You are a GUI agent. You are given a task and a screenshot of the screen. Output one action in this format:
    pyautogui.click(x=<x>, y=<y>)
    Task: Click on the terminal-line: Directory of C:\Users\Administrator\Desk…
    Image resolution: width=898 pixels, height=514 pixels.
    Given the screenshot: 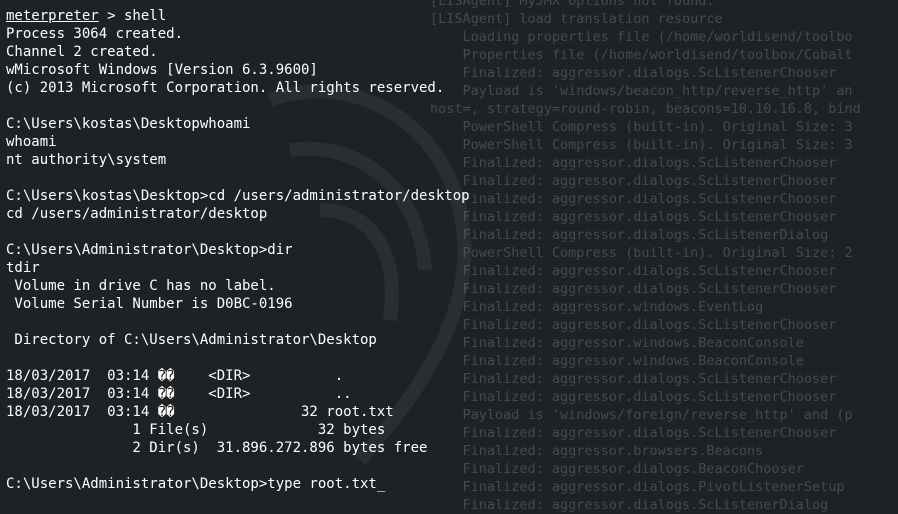 What is the action you would take?
    pyautogui.click(x=452, y=340)
    